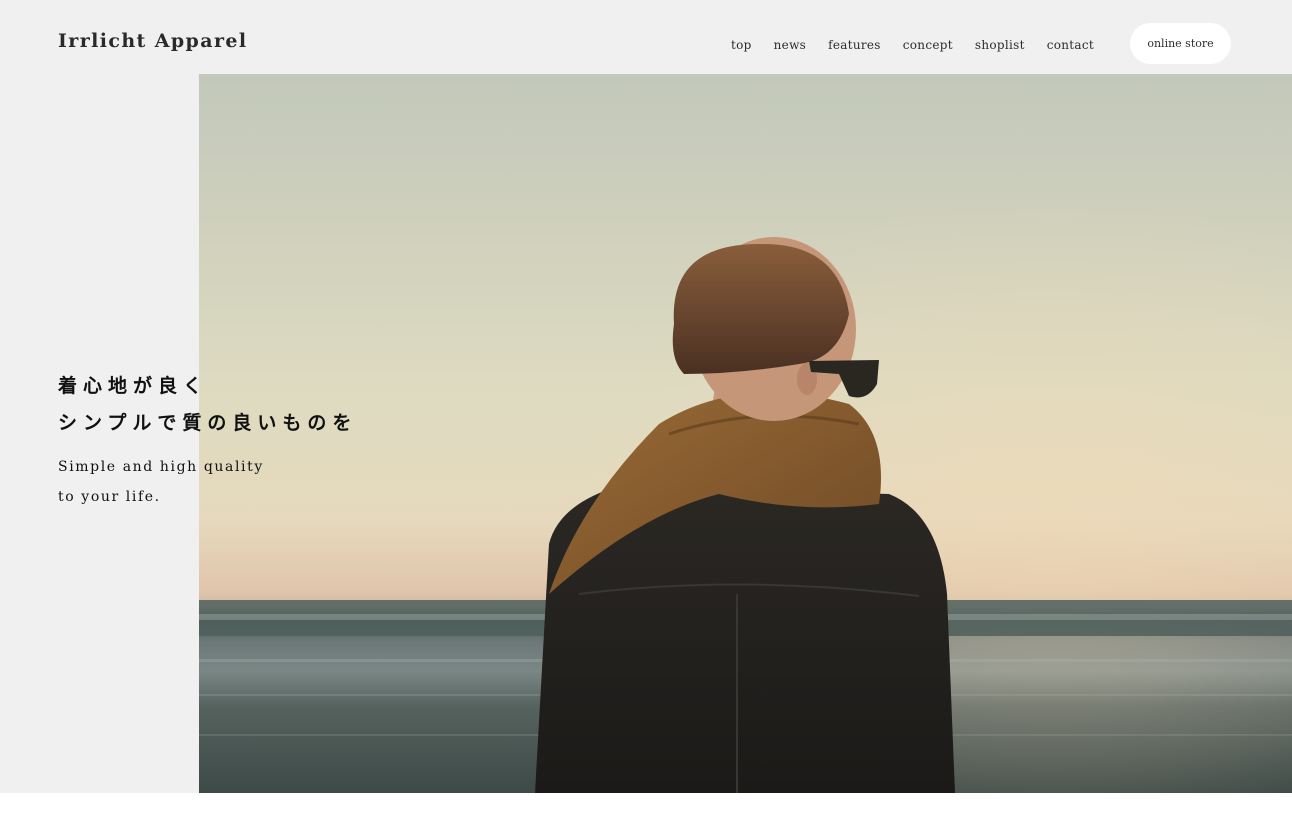  Describe the element at coordinates (208, 423) in the screenshot. I see `hero-headline-line2: シンプルで質の良いものを` at that location.